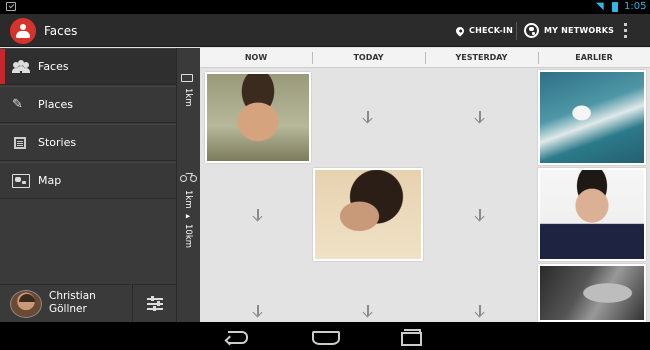  Describe the element at coordinates (20, 143) in the screenshot. I see `stories-icon` at that location.